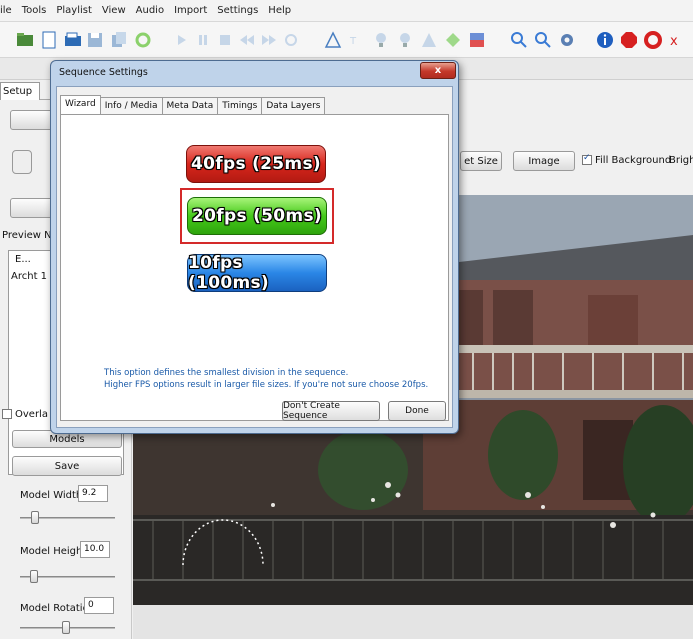 The width and height of the screenshot is (693, 639). Describe the element at coordinates (333, 40) in the screenshot. I see `triangle-icon` at that location.